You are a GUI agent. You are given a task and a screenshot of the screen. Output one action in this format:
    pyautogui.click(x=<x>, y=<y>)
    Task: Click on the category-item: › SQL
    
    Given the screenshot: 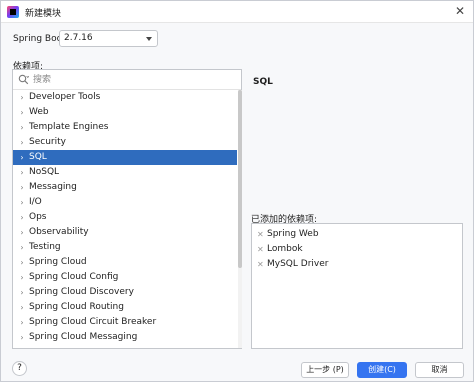 What is the action you would take?
    pyautogui.click(x=125, y=157)
    